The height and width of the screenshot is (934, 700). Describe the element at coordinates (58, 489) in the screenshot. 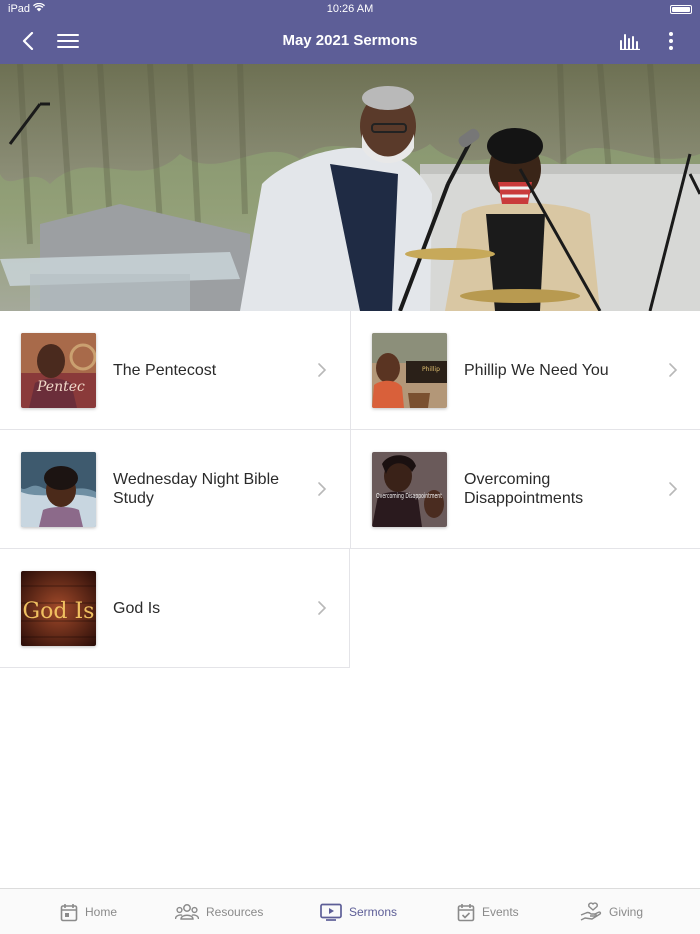

I see `sermon-thumbnail` at that location.